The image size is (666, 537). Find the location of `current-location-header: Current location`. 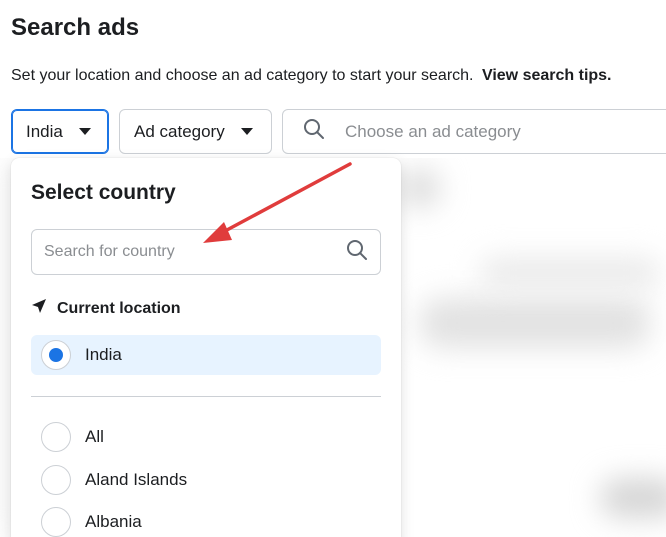

current-location-header: Current location is located at coordinates (106, 308).